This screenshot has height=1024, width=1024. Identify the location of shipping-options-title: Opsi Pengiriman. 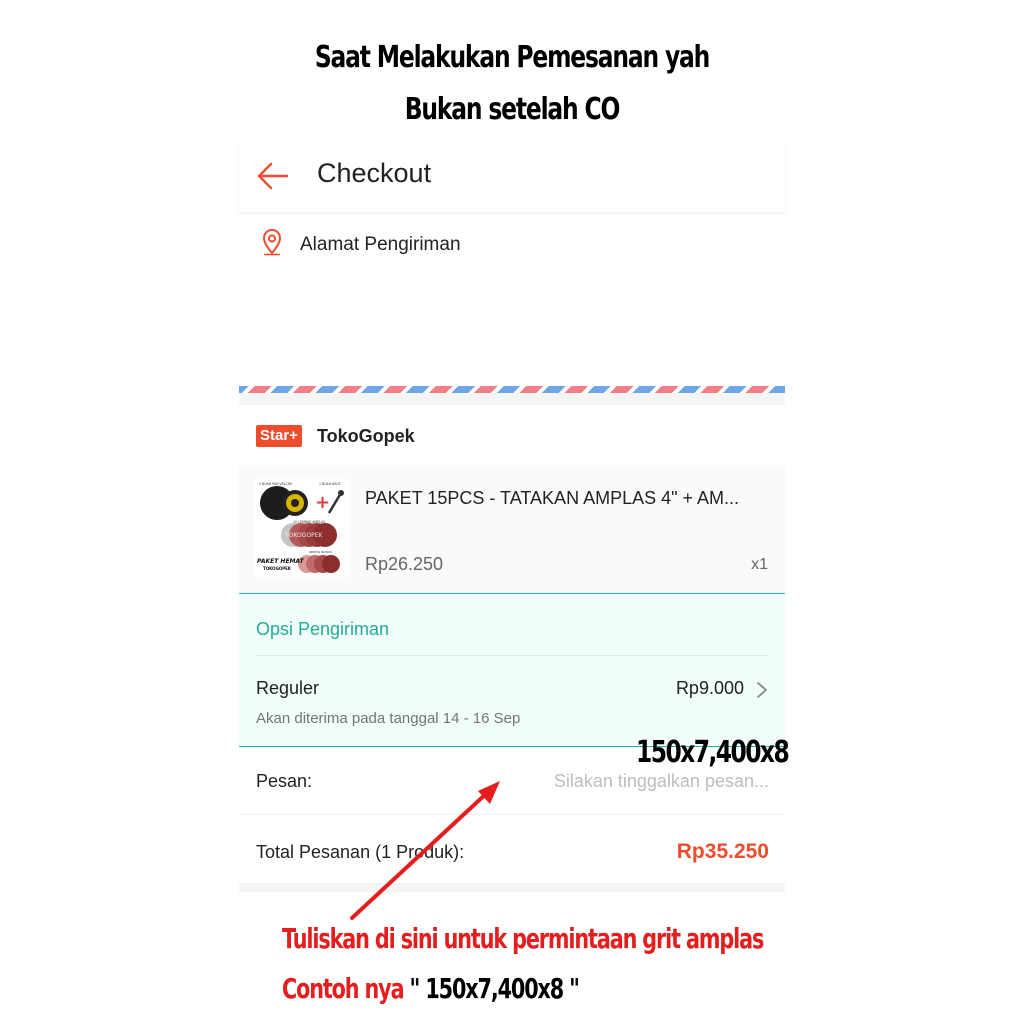
(323, 629).